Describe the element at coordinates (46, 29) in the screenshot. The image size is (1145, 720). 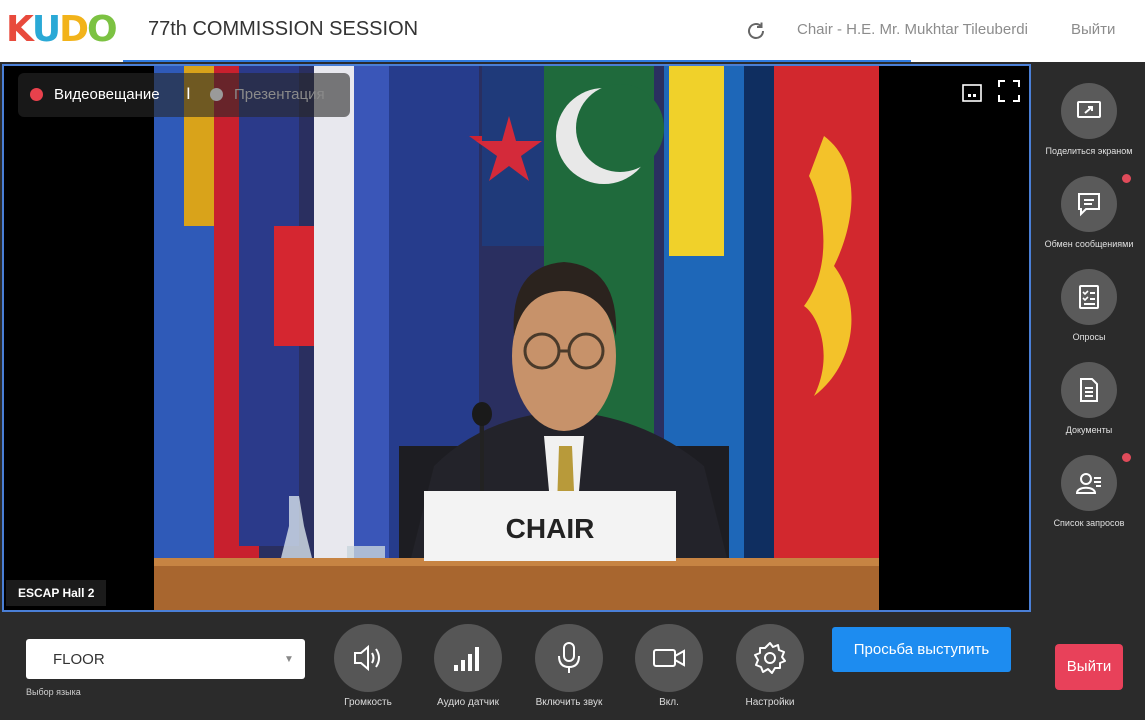
I see `logo-letter-u: U` at that location.